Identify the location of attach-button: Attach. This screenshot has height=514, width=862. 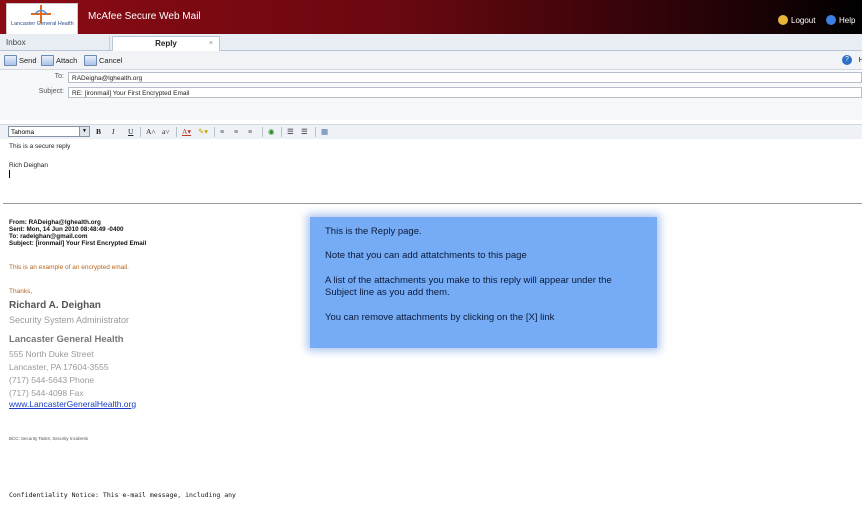
(59, 60).